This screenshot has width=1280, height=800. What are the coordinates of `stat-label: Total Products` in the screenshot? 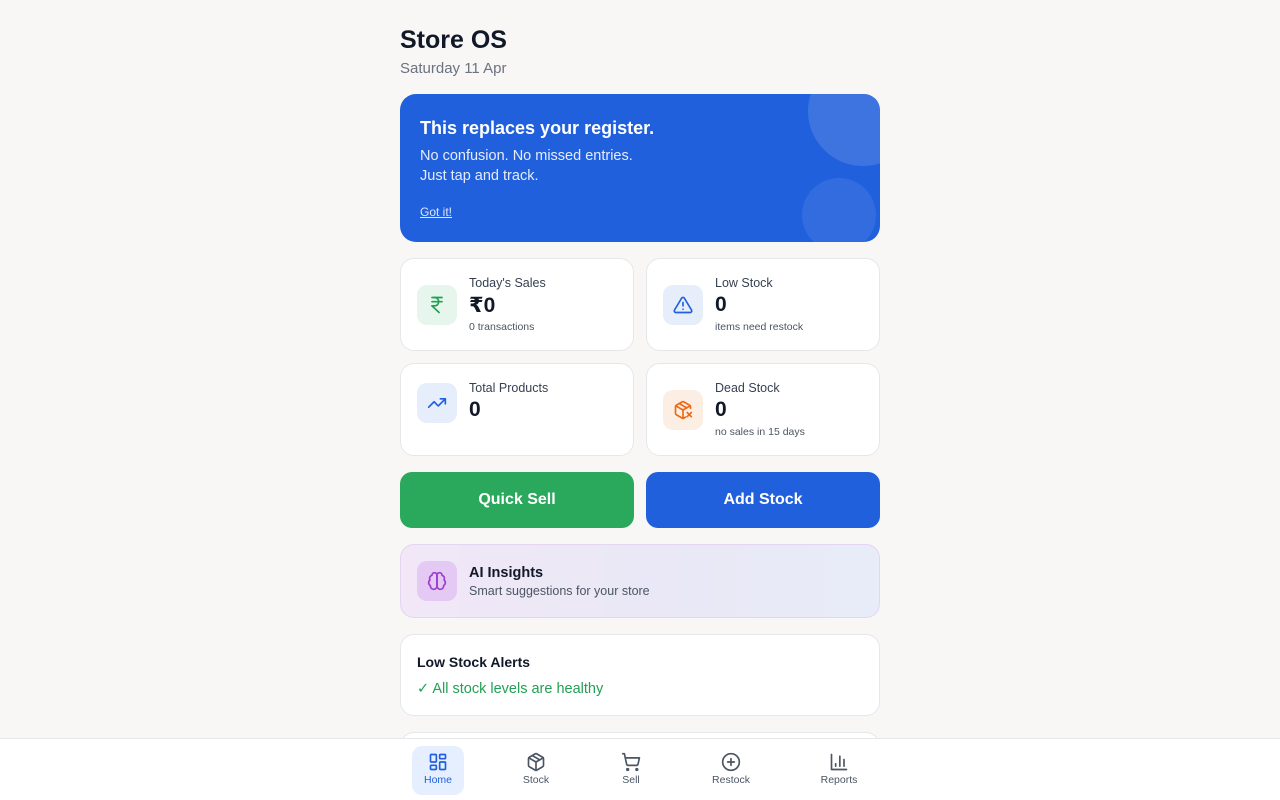 It's located at (509, 388).